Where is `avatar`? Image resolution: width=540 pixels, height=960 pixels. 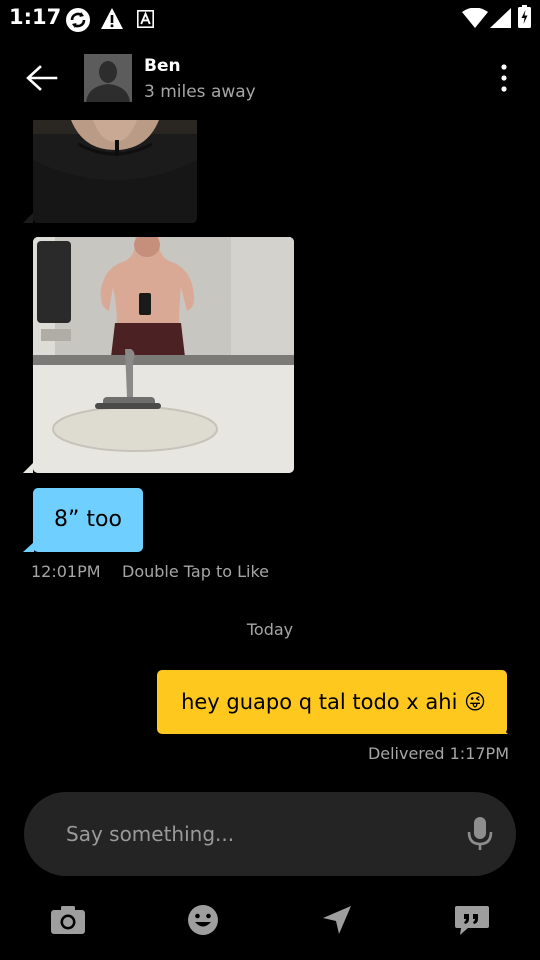 avatar is located at coordinates (108, 78).